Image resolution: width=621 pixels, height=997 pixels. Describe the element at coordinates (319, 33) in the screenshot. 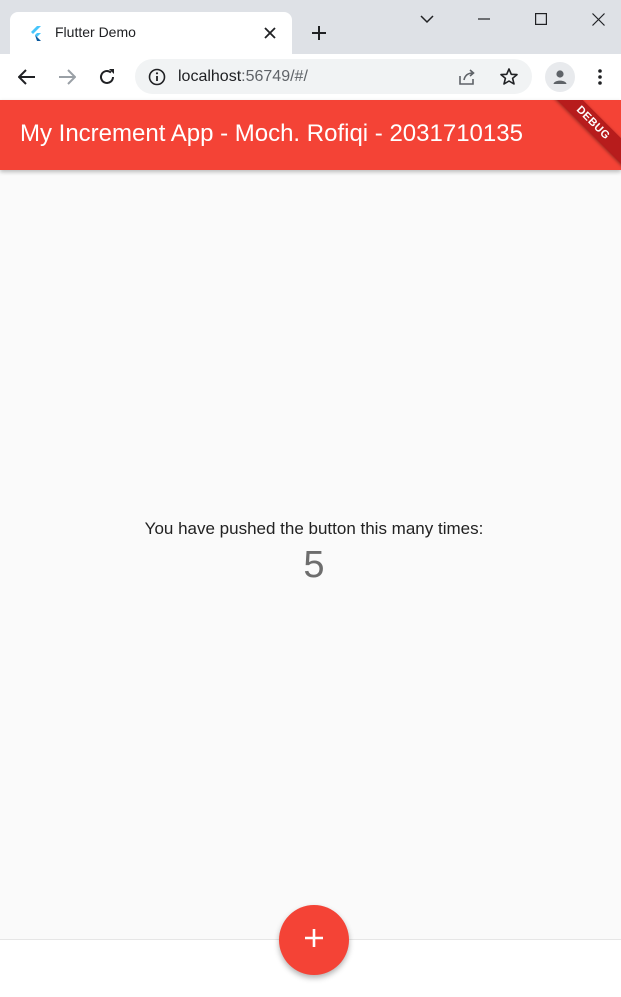

I see `new-tab-icon` at that location.